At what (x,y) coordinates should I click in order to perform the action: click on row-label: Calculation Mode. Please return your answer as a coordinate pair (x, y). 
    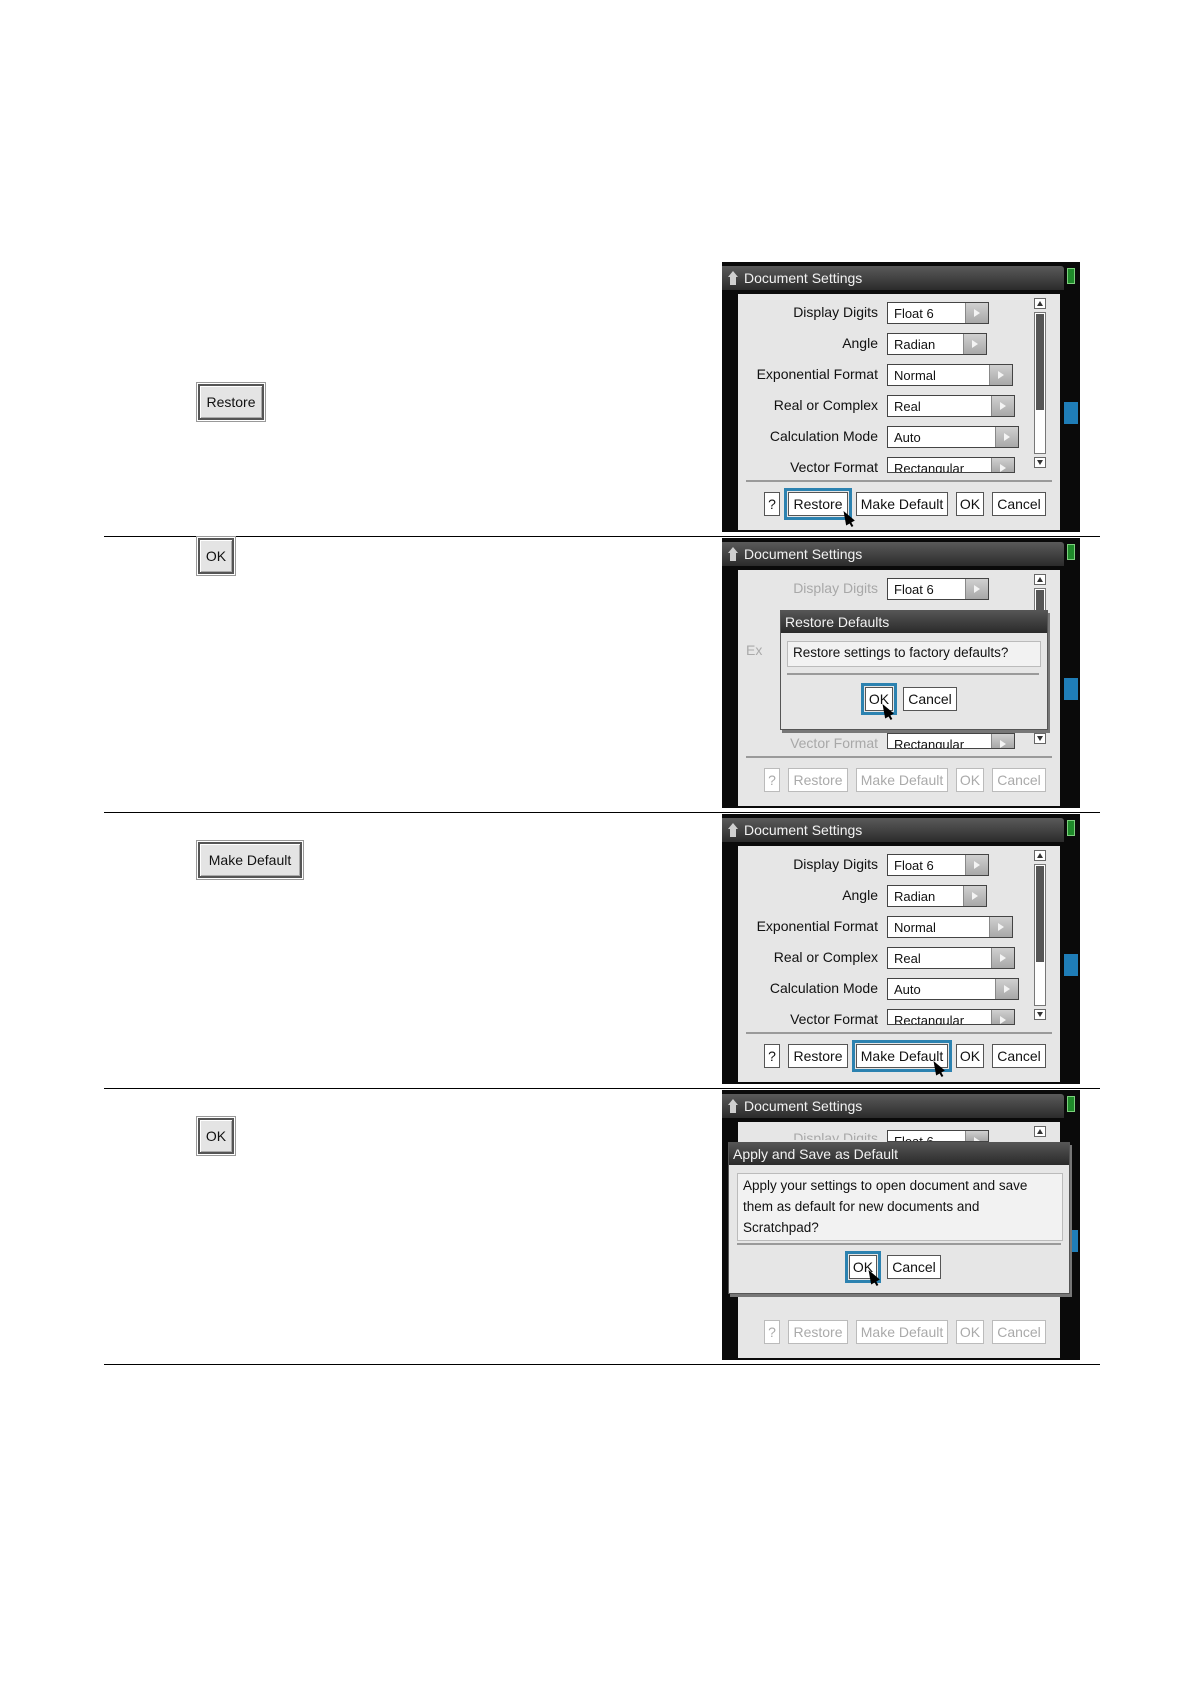
    Looking at the image, I should click on (823, 988).